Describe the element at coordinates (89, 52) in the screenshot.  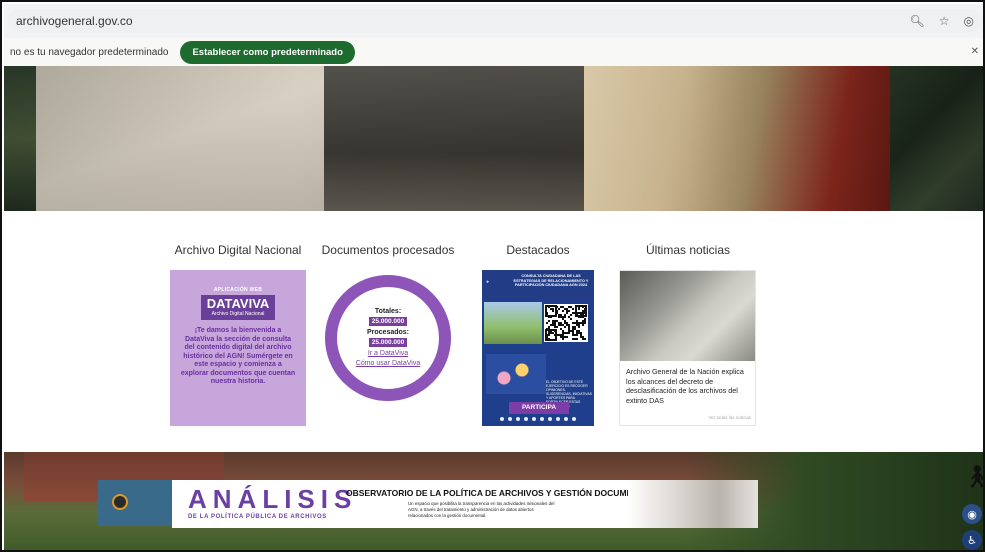
I see `default-browser-message: no es tu navegador predeterminado` at that location.